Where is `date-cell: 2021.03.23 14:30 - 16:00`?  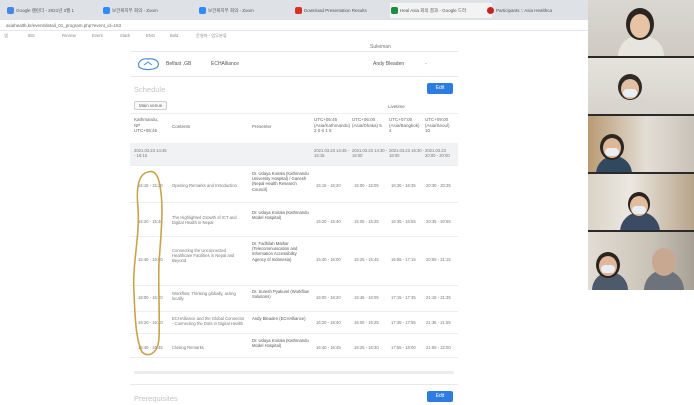
date-cell: 2021.03.23 14:30 - 16:00 is located at coordinates (370, 153).